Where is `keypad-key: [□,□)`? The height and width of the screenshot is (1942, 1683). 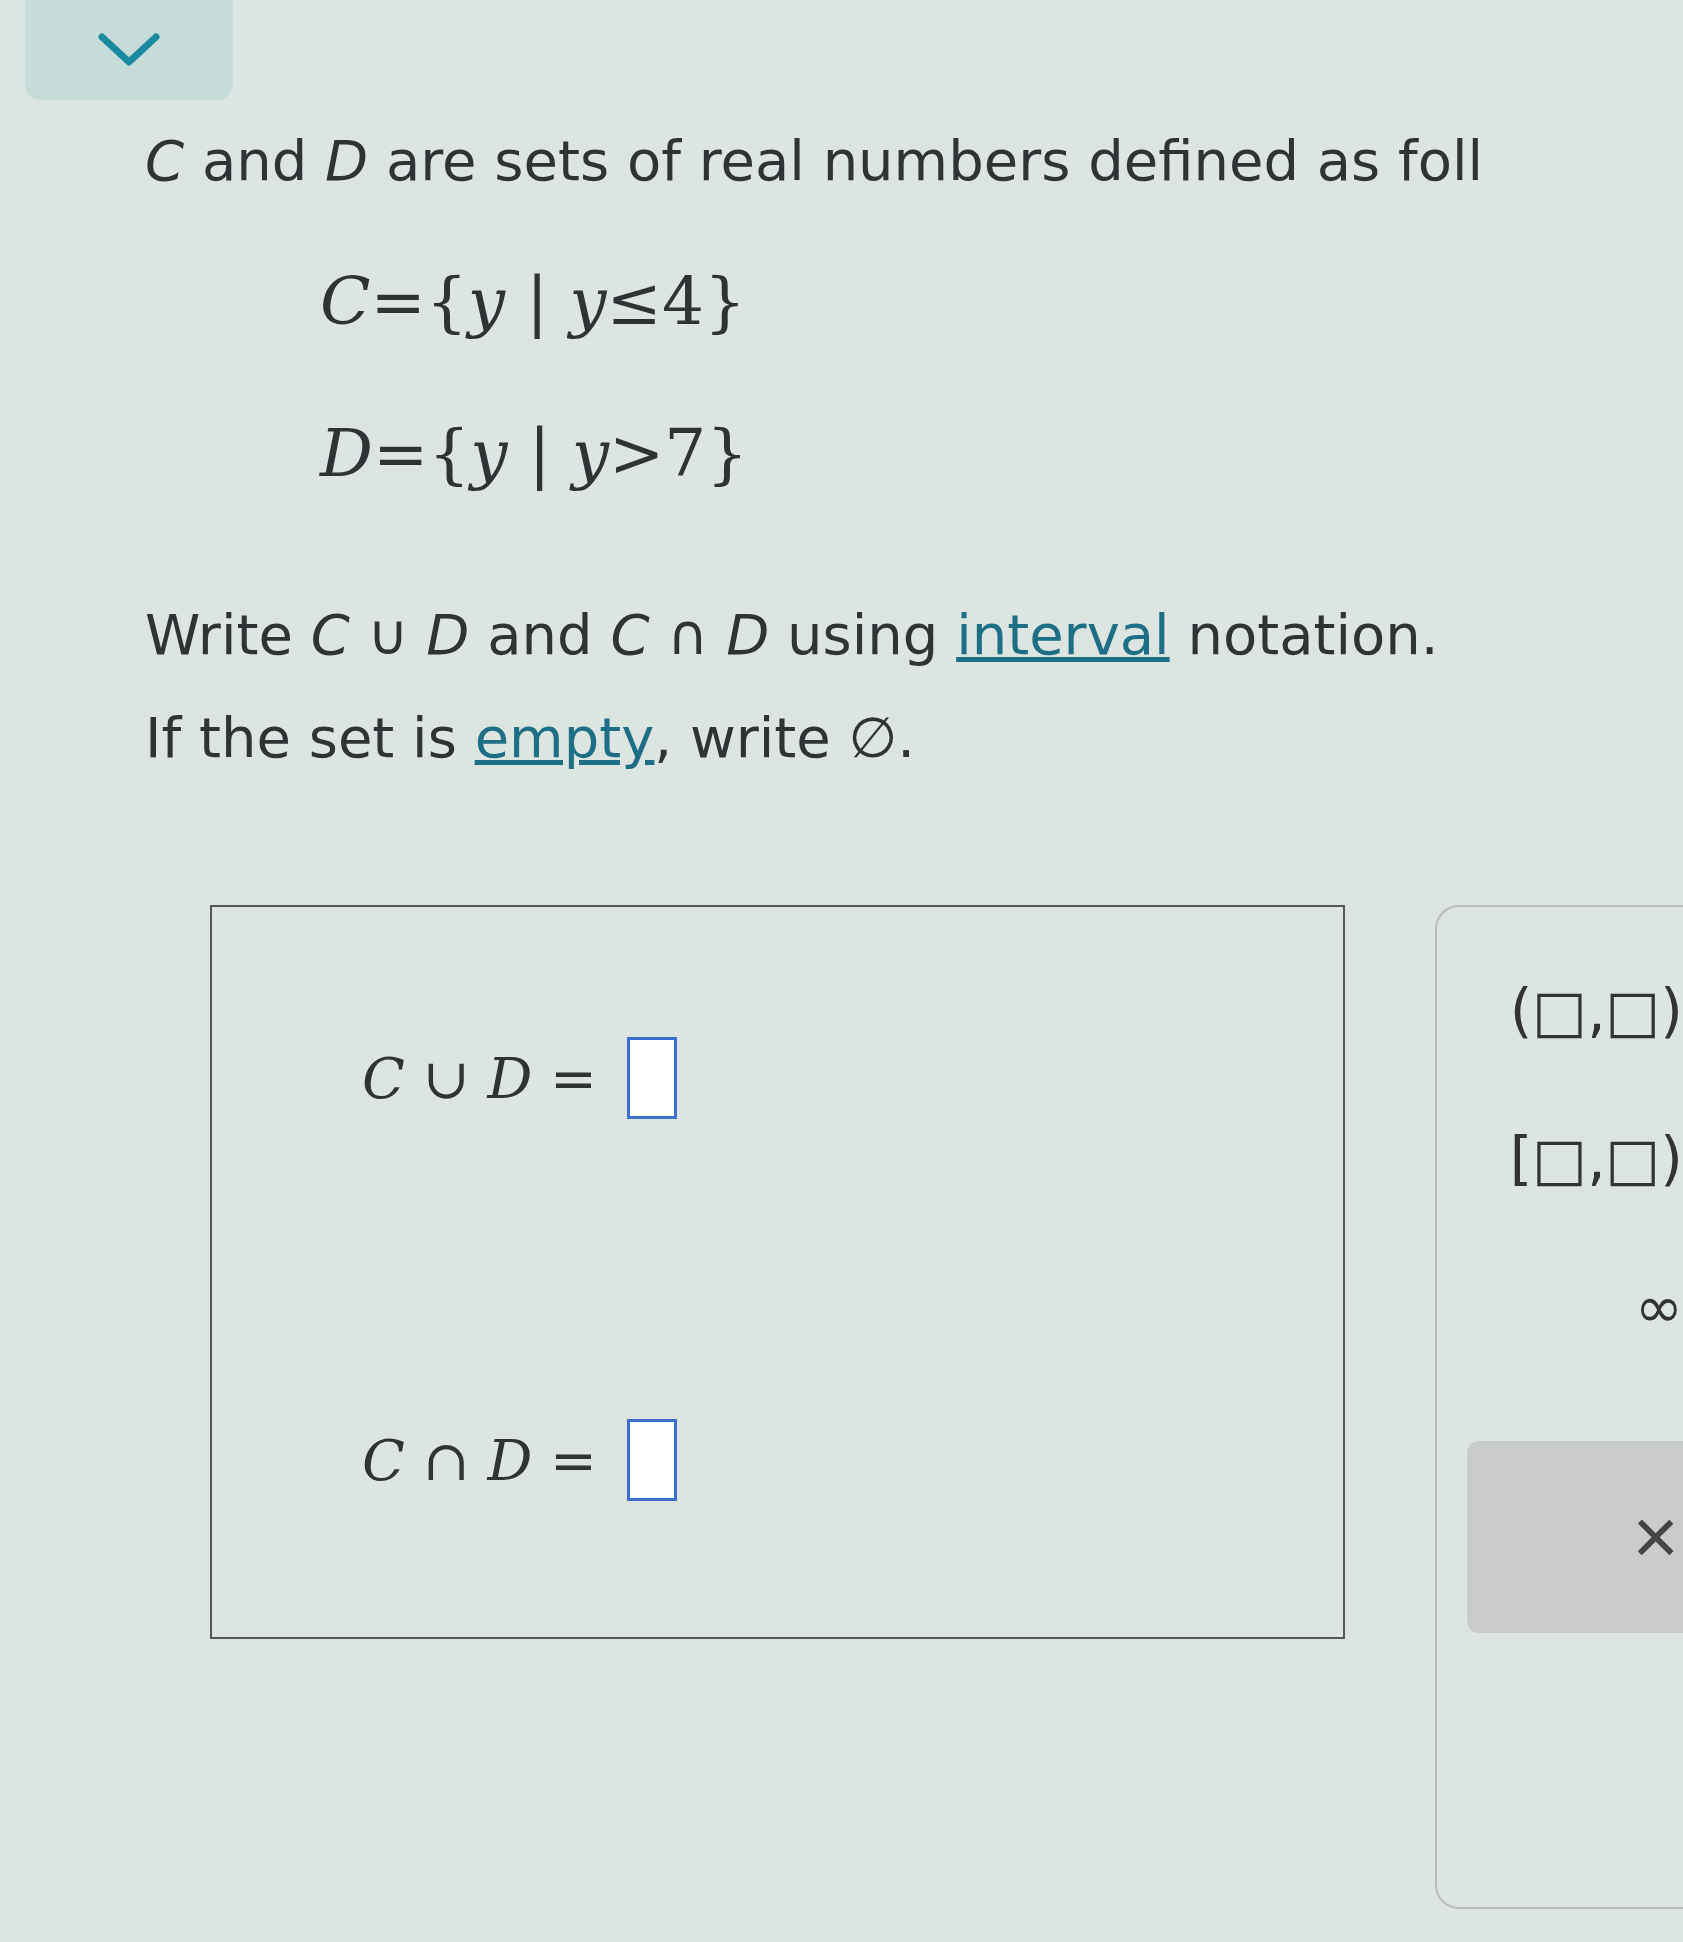
keypad-key: [□,□) is located at coordinates (1596, 1159).